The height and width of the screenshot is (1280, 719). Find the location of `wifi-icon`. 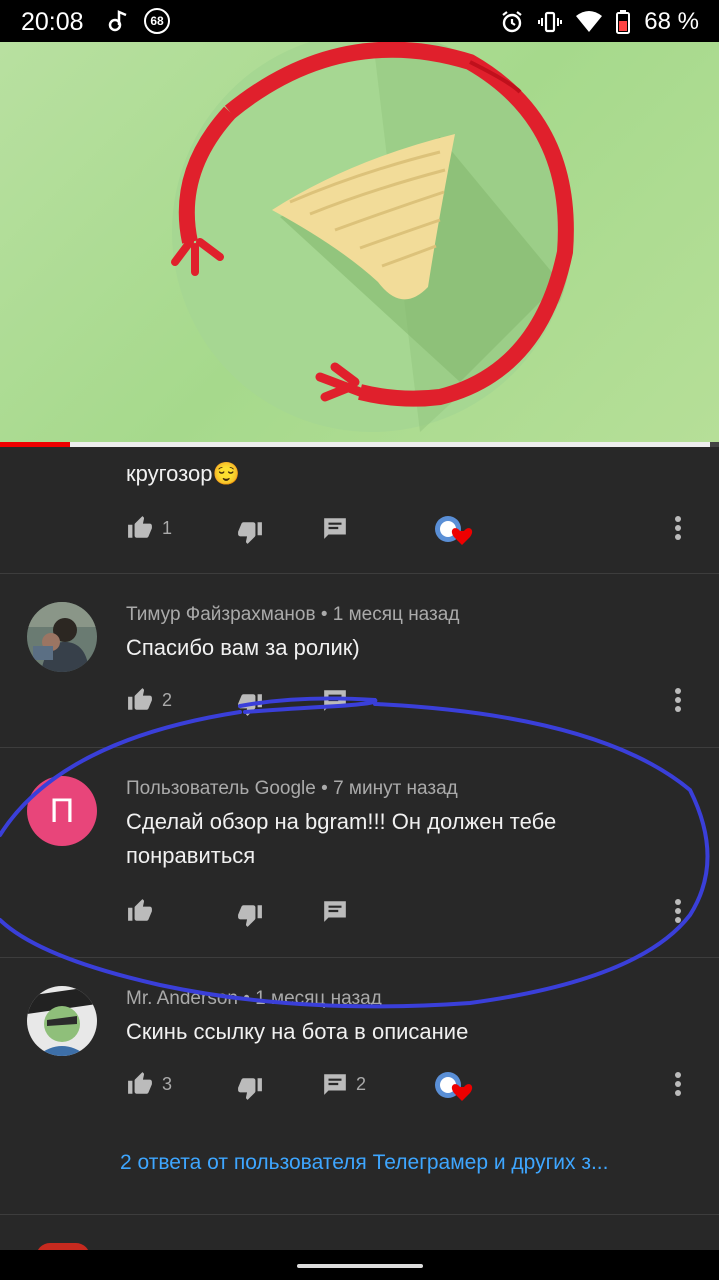

wifi-icon is located at coordinates (589, 21).